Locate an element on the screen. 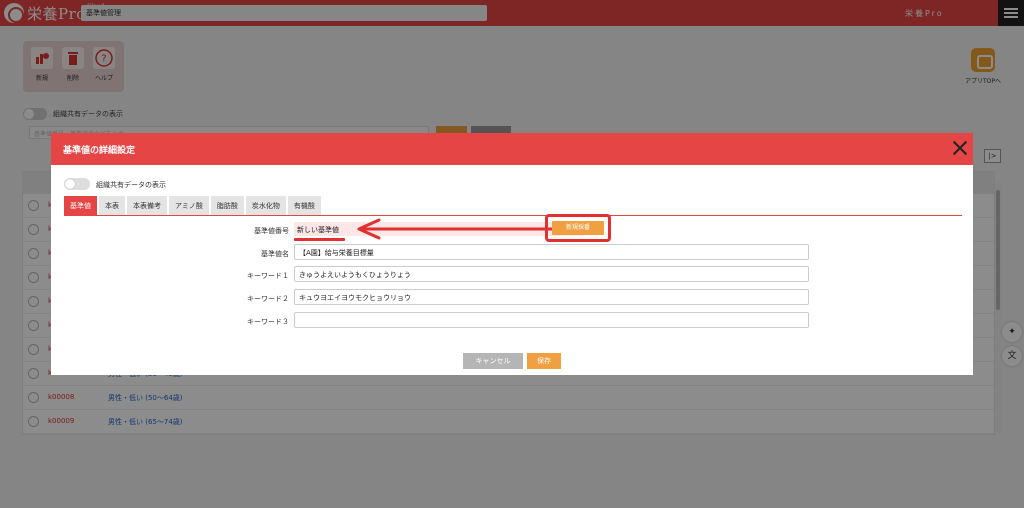 Image resolution: width=1024 pixels, height=508 pixels. tab-standard: 基準値 is located at coordinates (80, 206).